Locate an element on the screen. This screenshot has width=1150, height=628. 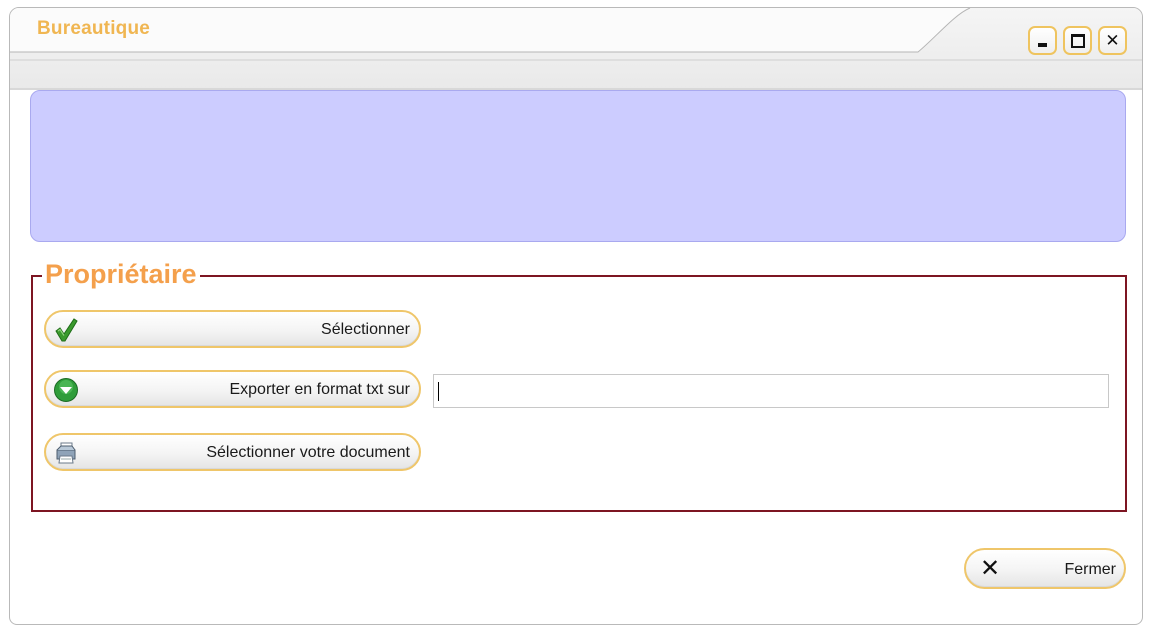
title-tab-shape is located at coordinates (576, 49).